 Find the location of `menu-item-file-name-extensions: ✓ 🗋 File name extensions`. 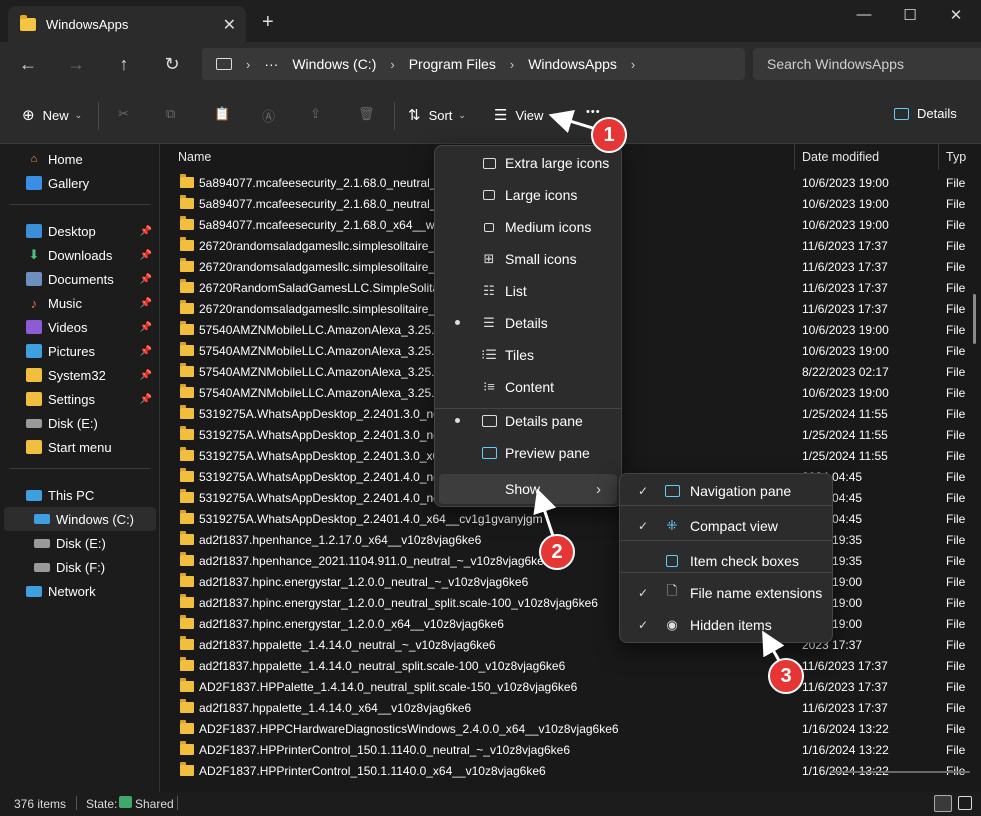

menu-item-file-name-extensions: ✓ 🗋 File name extensions is located at coordinates (726, 593).